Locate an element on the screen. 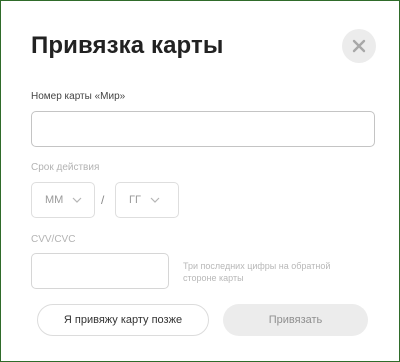 The image size is (400, 362). cvv-label: CVV/CVC is located at coordinates (53, 239).